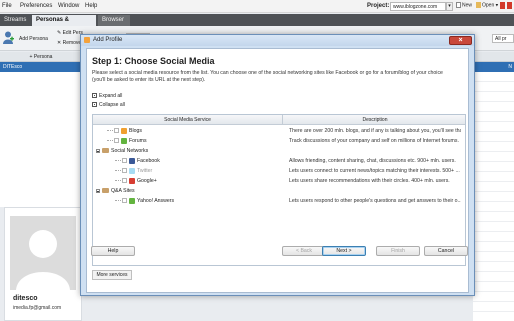 The height and width of the screenshot is (321, 514). I want to click on expand-all-icon, so click(94, 96).